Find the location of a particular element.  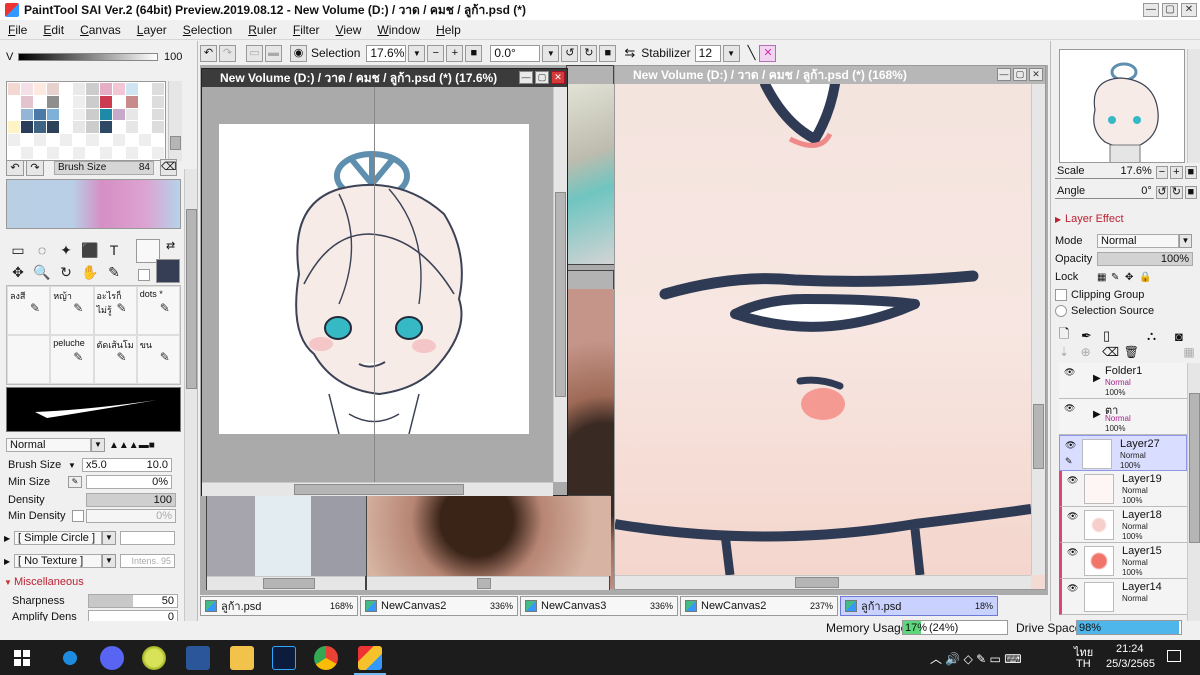

shape-value-field is located at coordinates (147, 538).